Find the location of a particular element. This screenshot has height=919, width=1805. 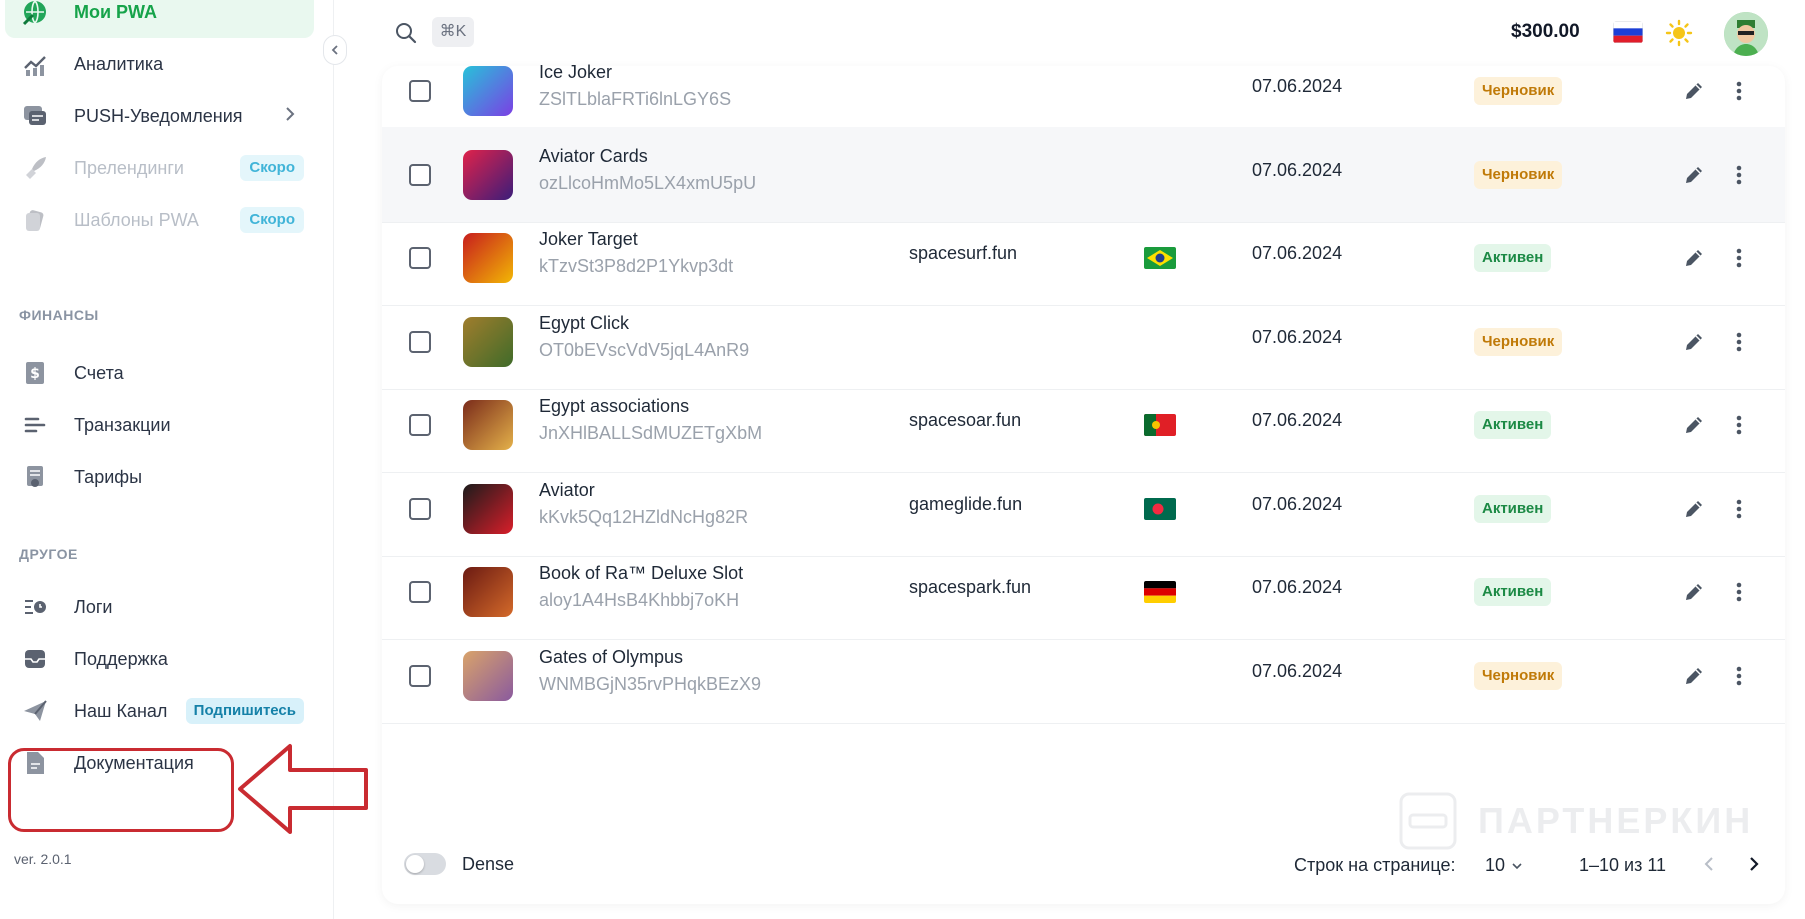

soon-badge: Скоро is located at coordinates (272, 220).